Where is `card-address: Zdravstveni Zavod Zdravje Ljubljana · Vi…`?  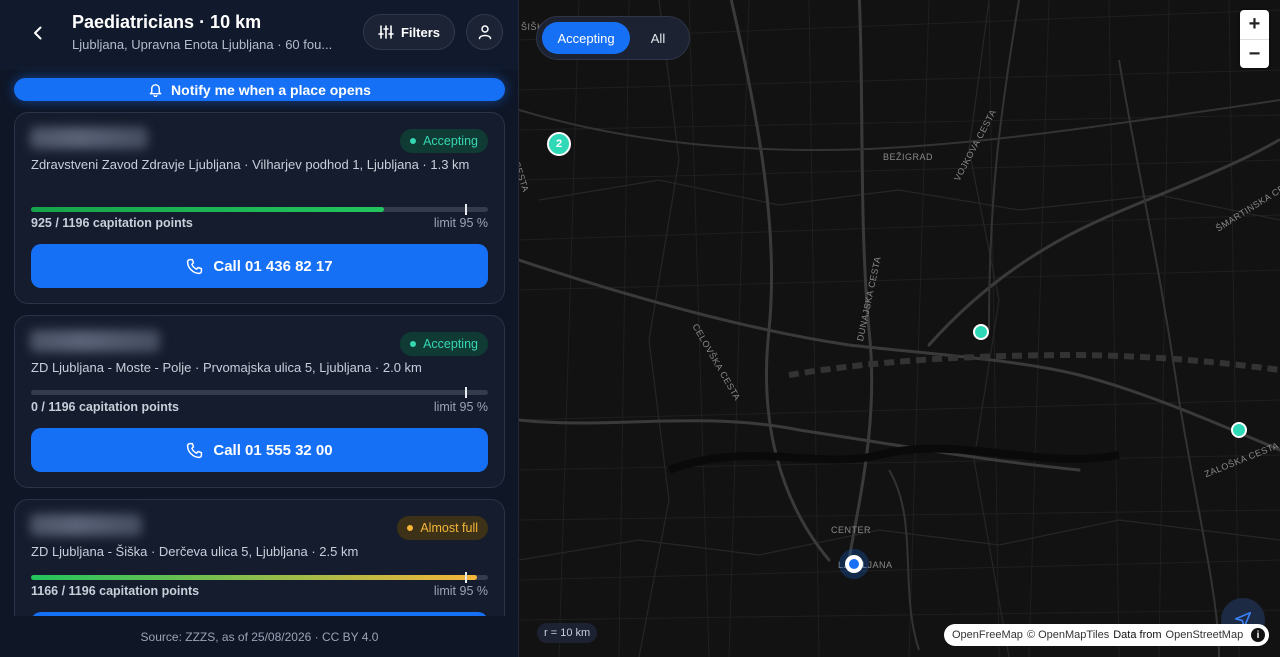
card-address: Zdravstveni Zavod Zdravje Ljubljana · Vi… is located at coordinates (250, 164).